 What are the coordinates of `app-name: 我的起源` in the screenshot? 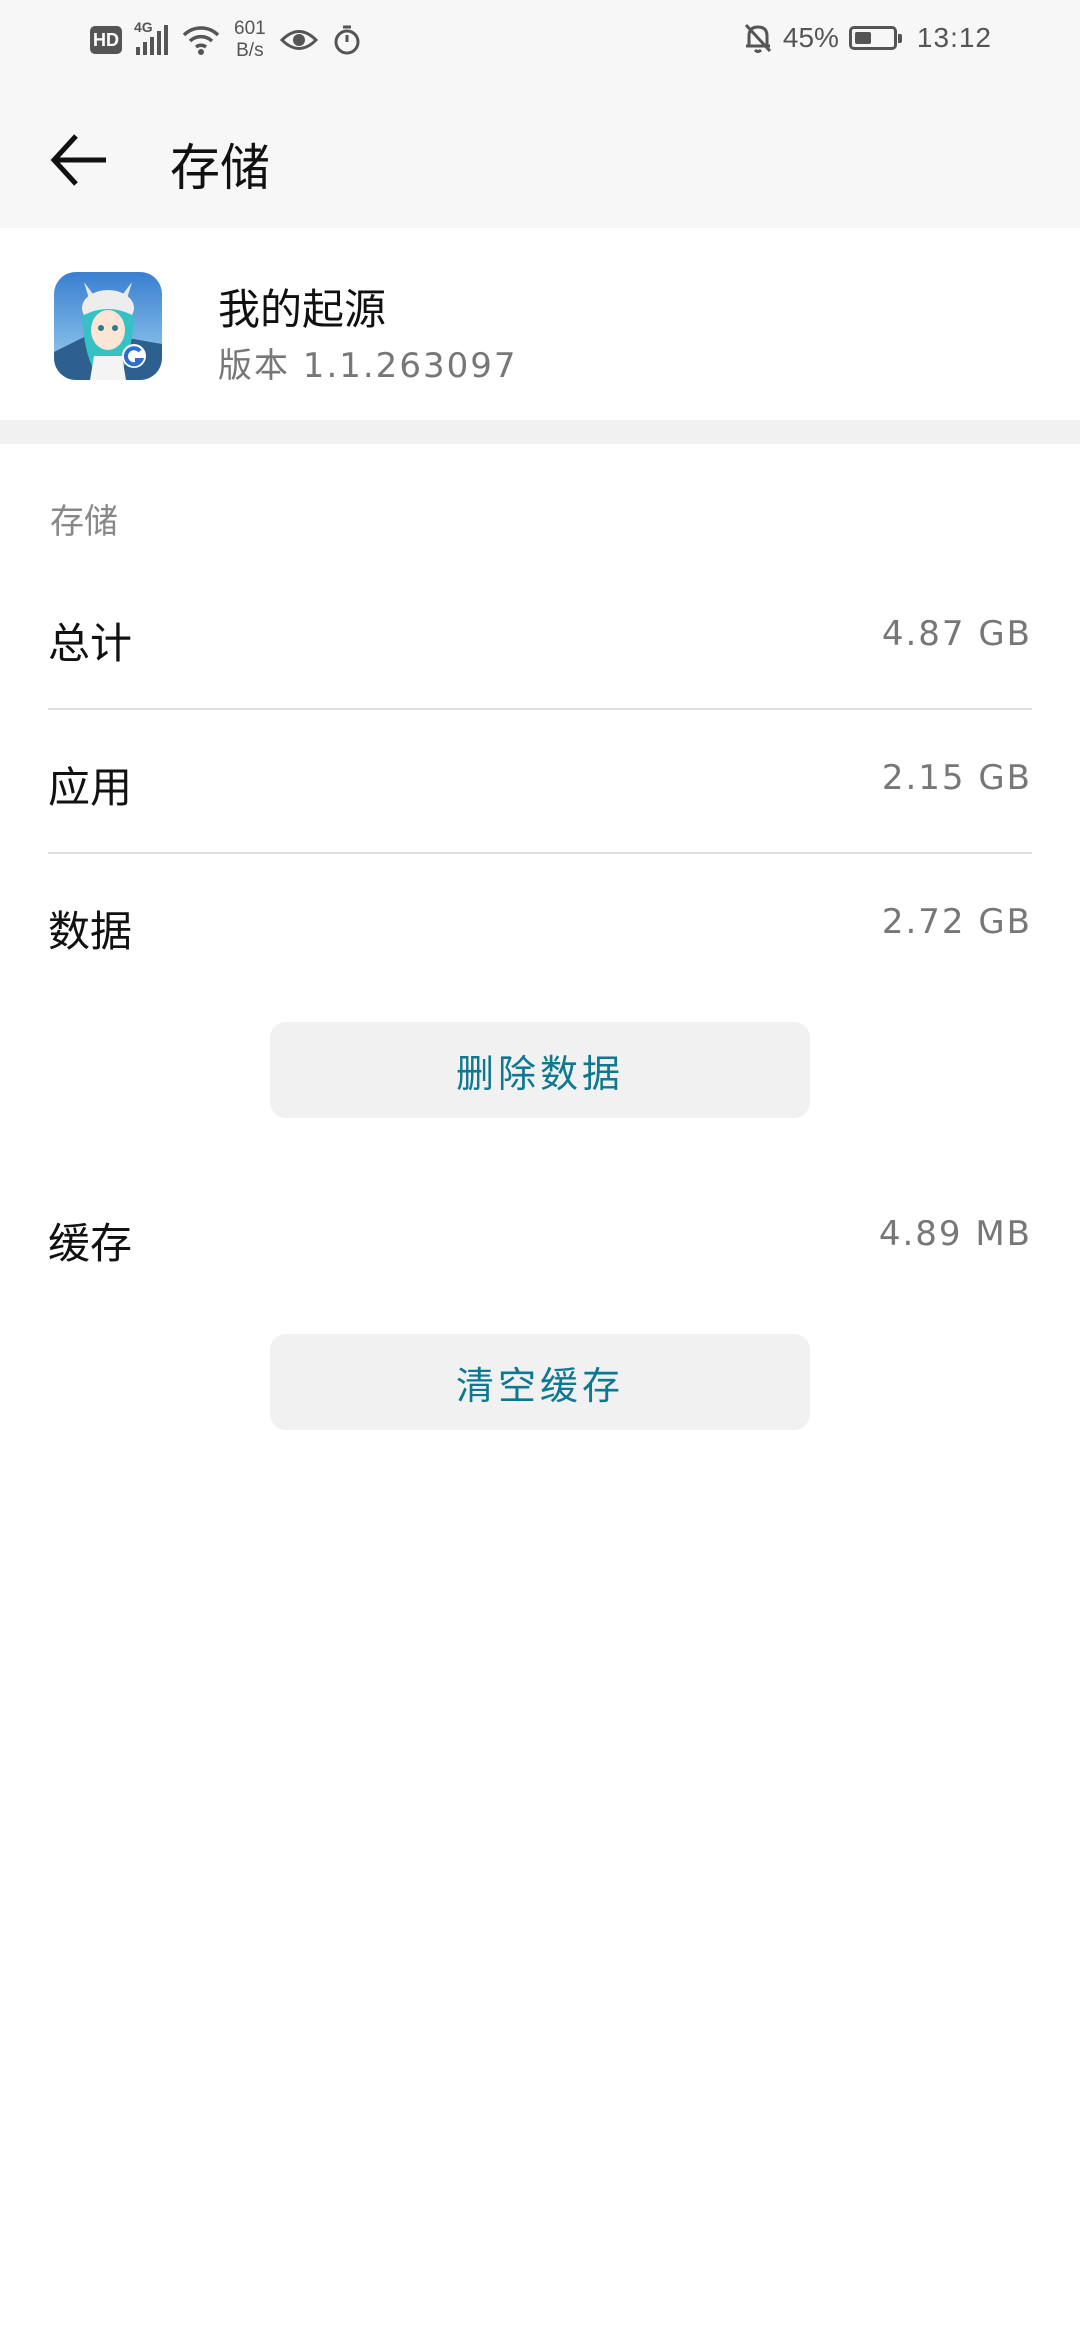 It's located at (302, 309).